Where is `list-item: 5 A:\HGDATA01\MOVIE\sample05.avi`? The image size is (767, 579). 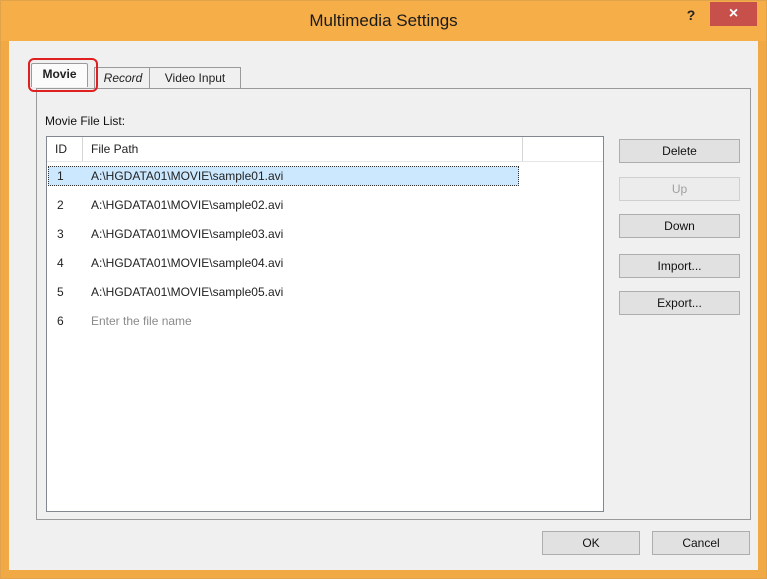 list-item: 5 A:\HGDATA01\MOVIE\sample05.avi is located at coordinates (325, 292).